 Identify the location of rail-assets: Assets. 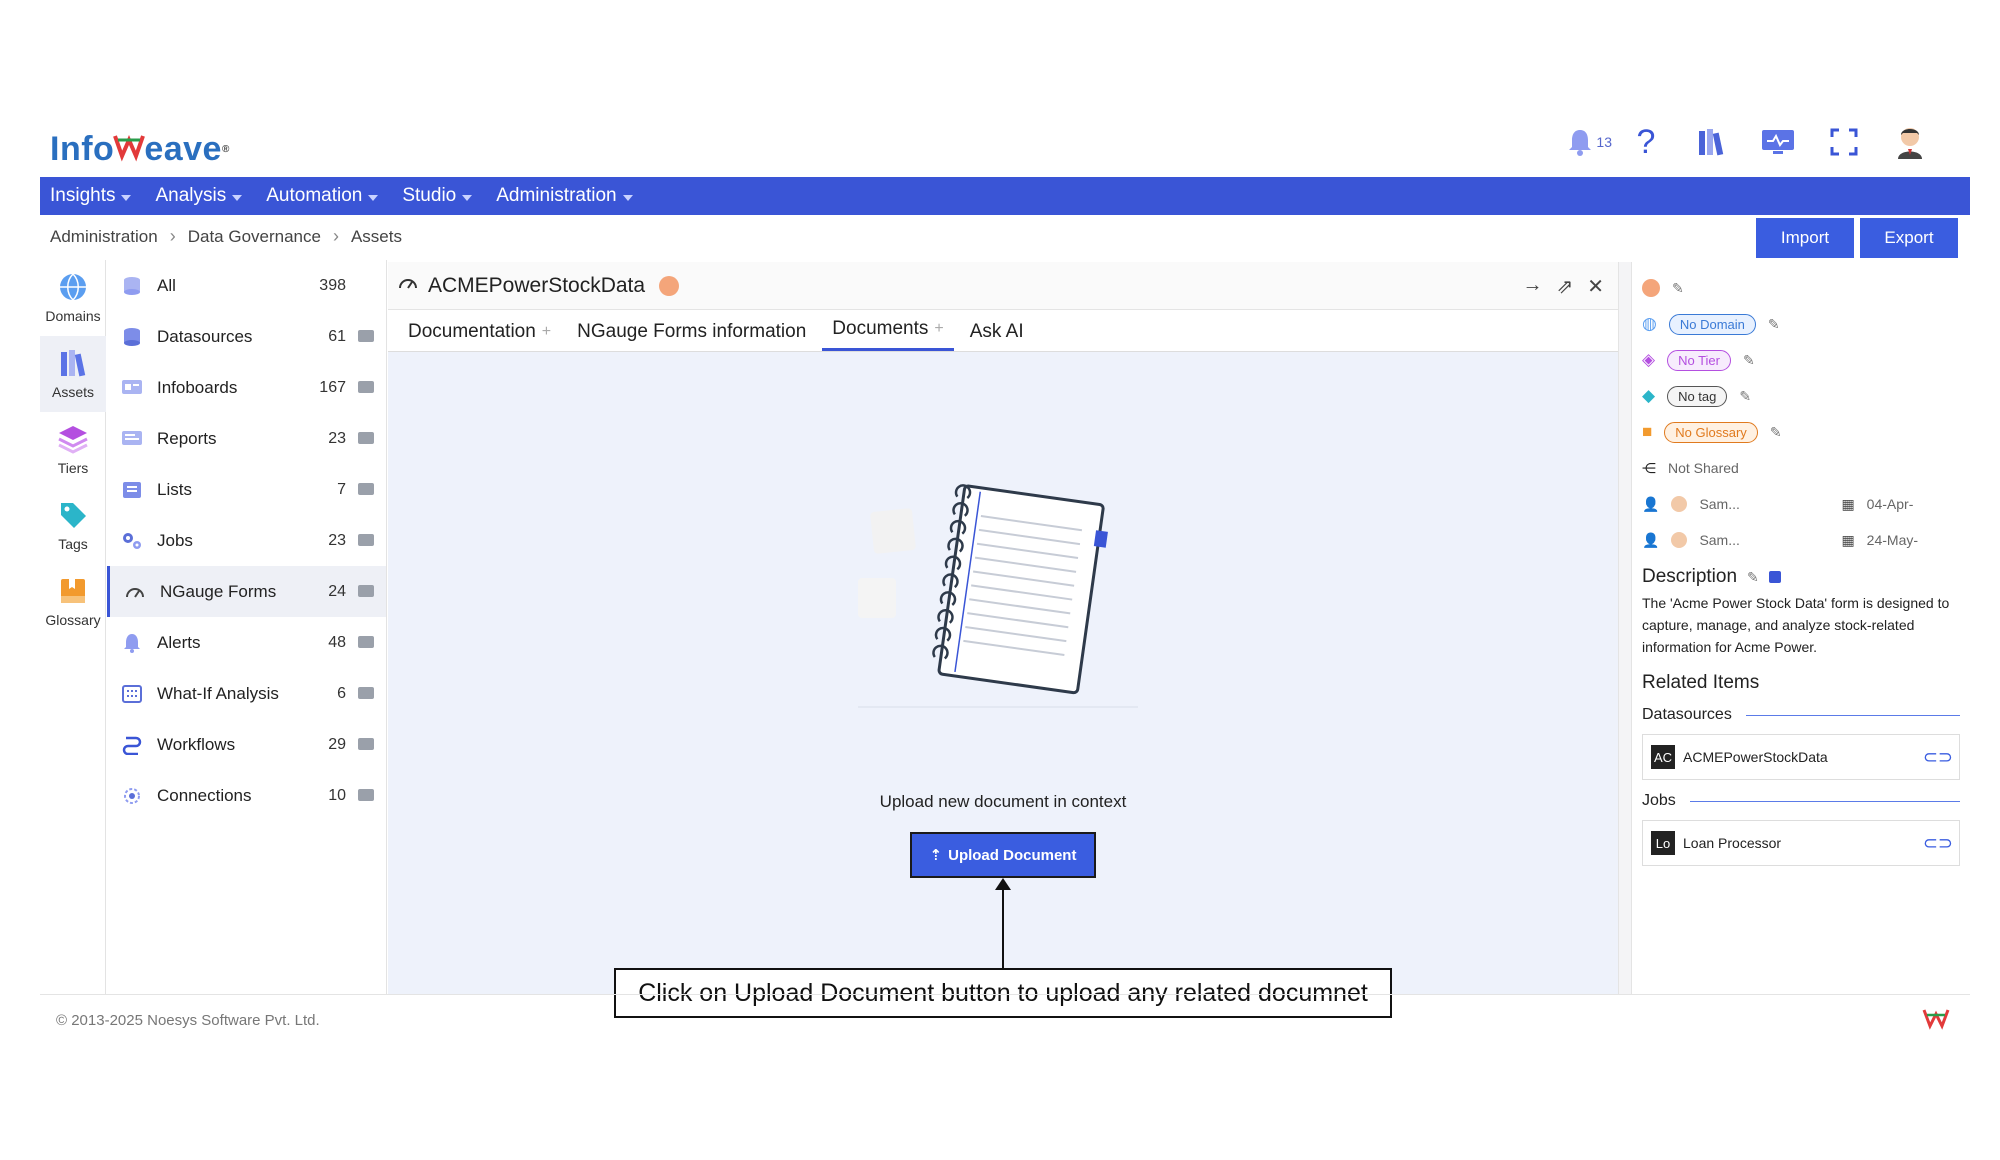
(73, 374).